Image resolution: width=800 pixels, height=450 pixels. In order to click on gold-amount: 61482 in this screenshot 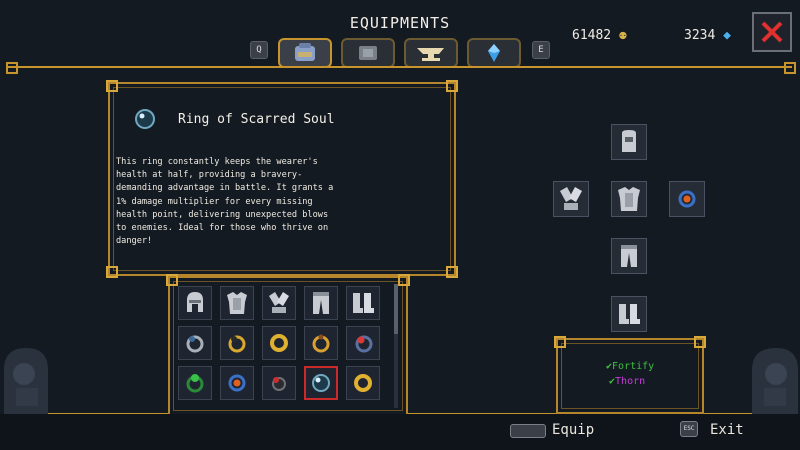, I will do `click(592, 35)`.